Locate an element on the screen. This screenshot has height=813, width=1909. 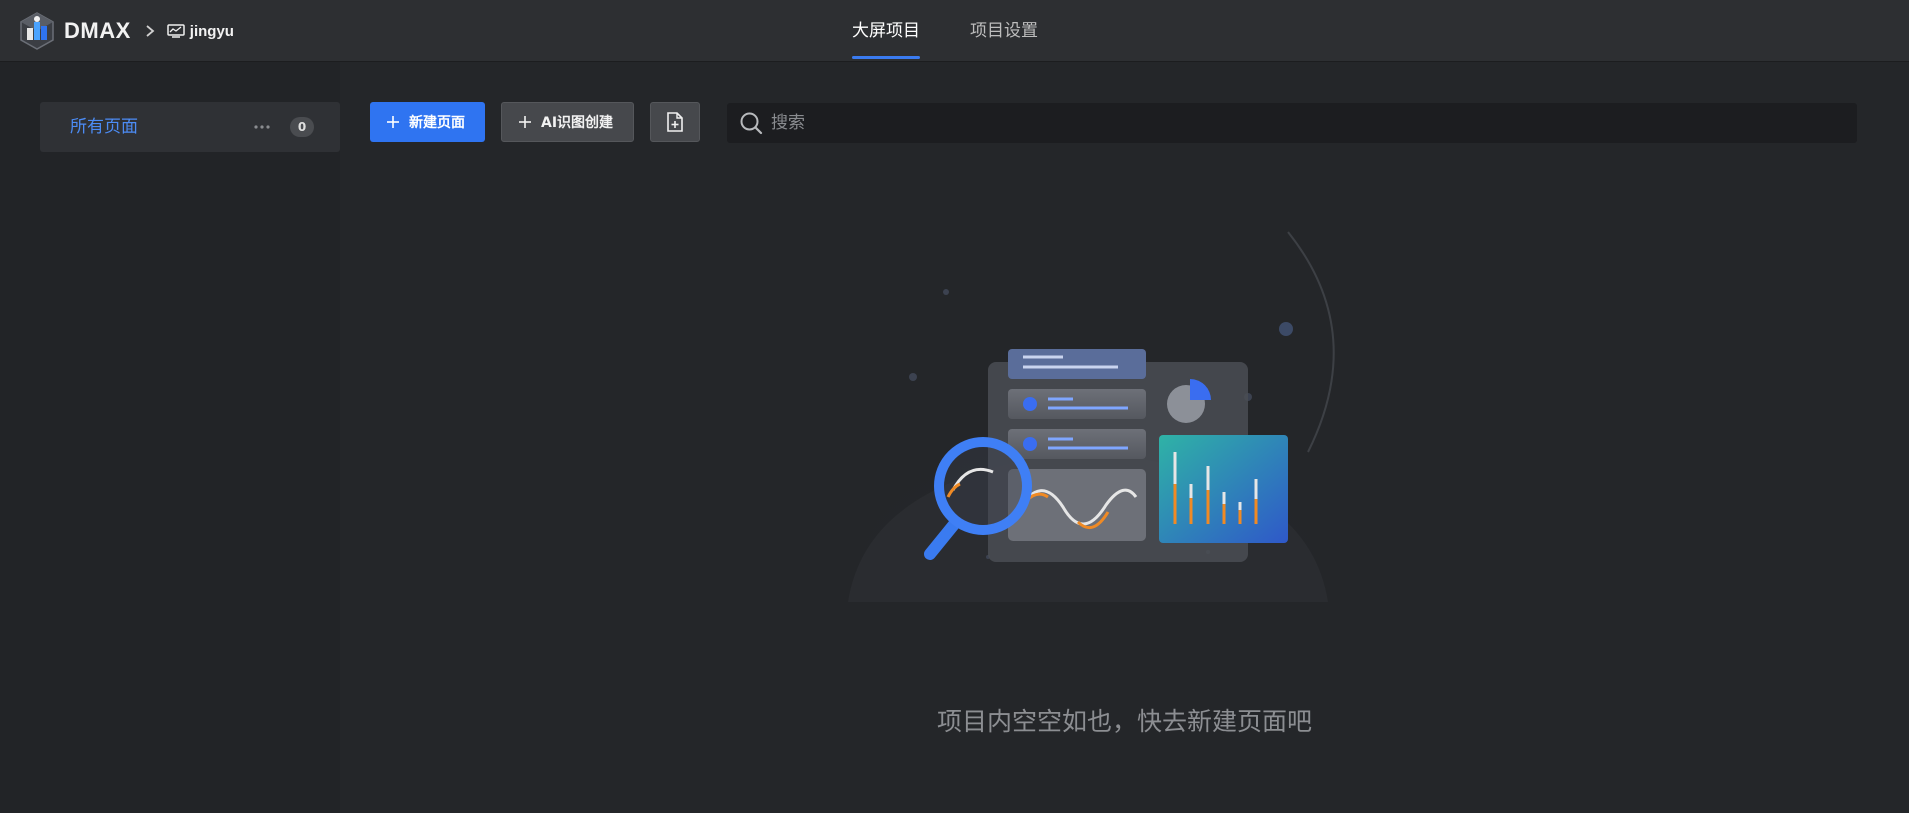
chevron-right-icon is located at coordinates (150, 31).